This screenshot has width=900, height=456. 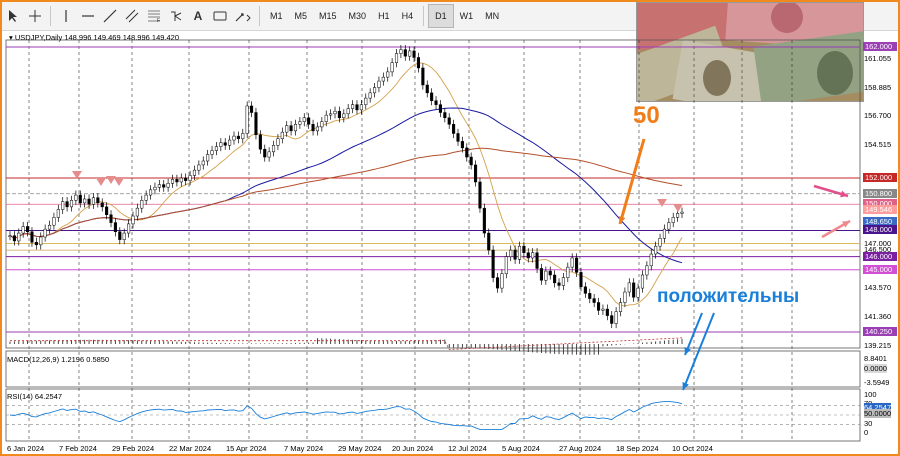 What do you see at coordinates (35, 396) in the screenshot?
I see `rsi-header: RSI(14) 64.2547` at bounding box center [35, 396].